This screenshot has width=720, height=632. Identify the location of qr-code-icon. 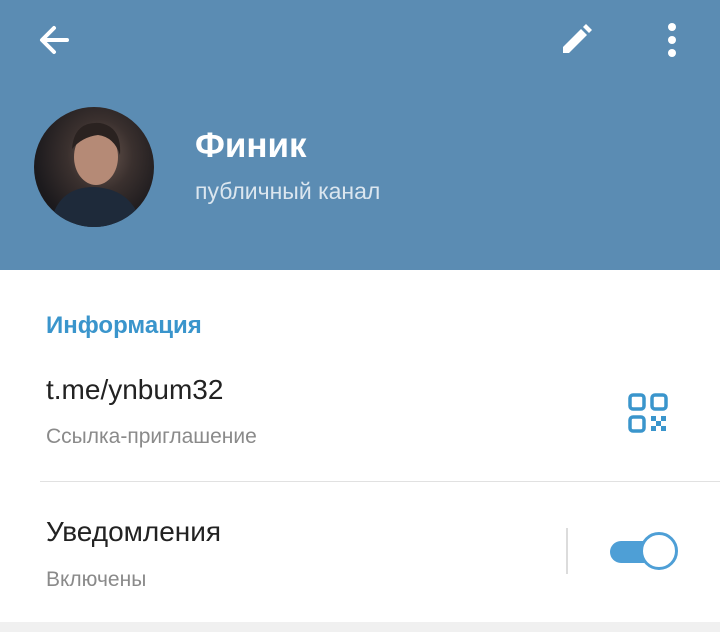
(648, 413).